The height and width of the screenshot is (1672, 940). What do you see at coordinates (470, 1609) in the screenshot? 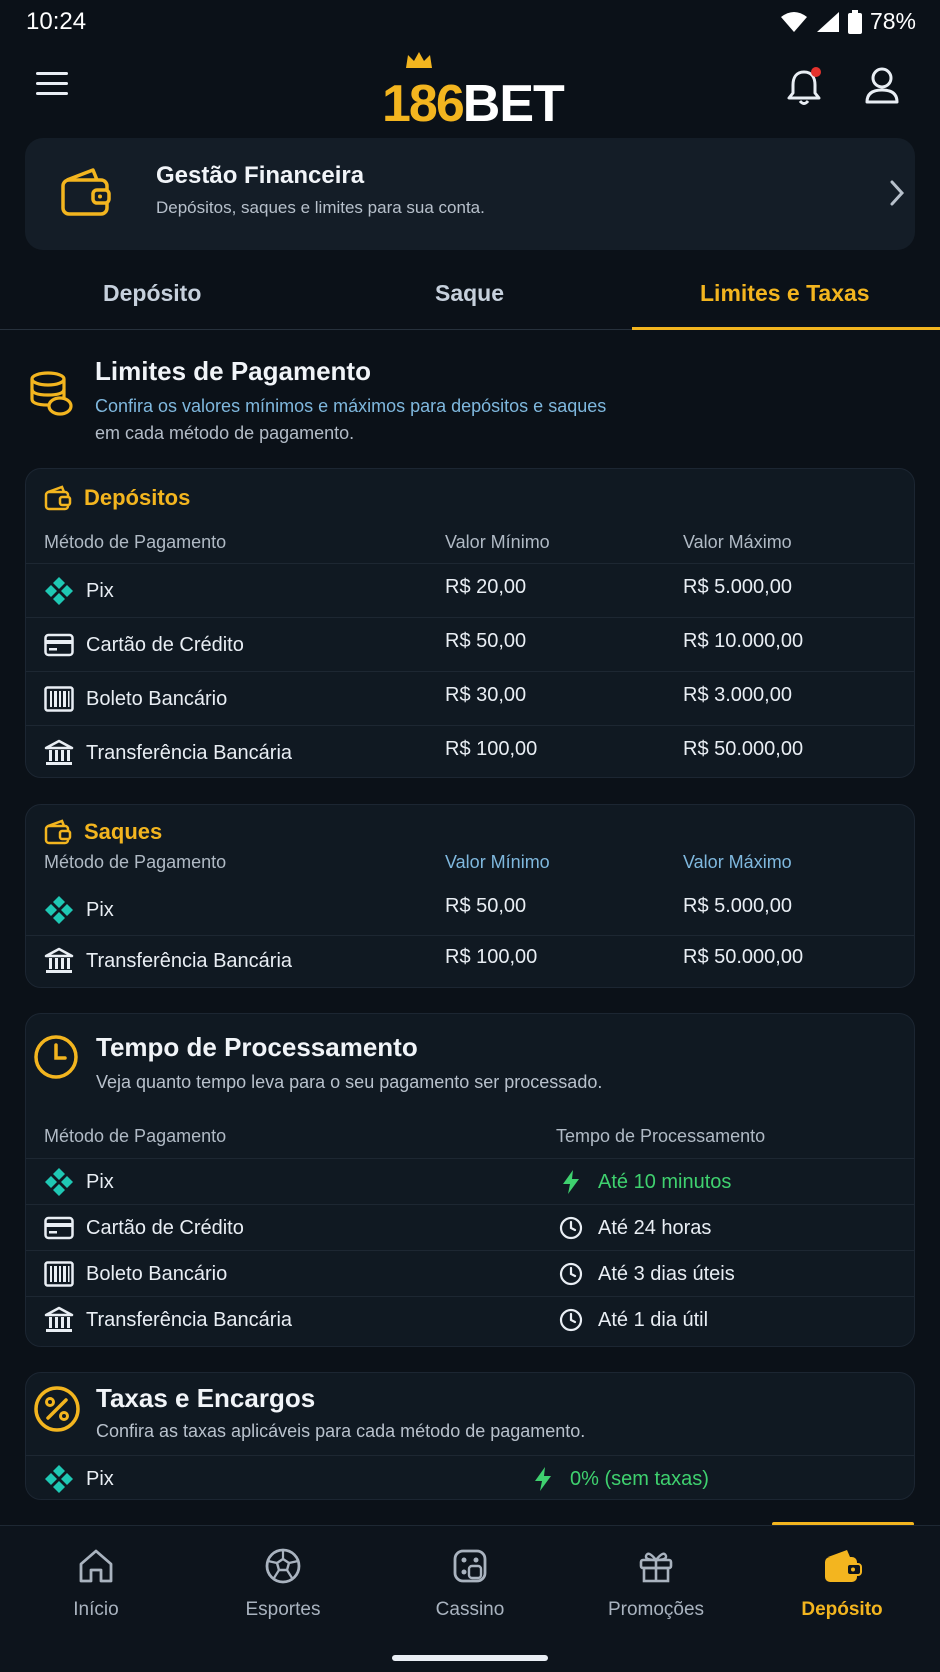
I see `nav-label: Cassino` at bounding box center [470, 1609].